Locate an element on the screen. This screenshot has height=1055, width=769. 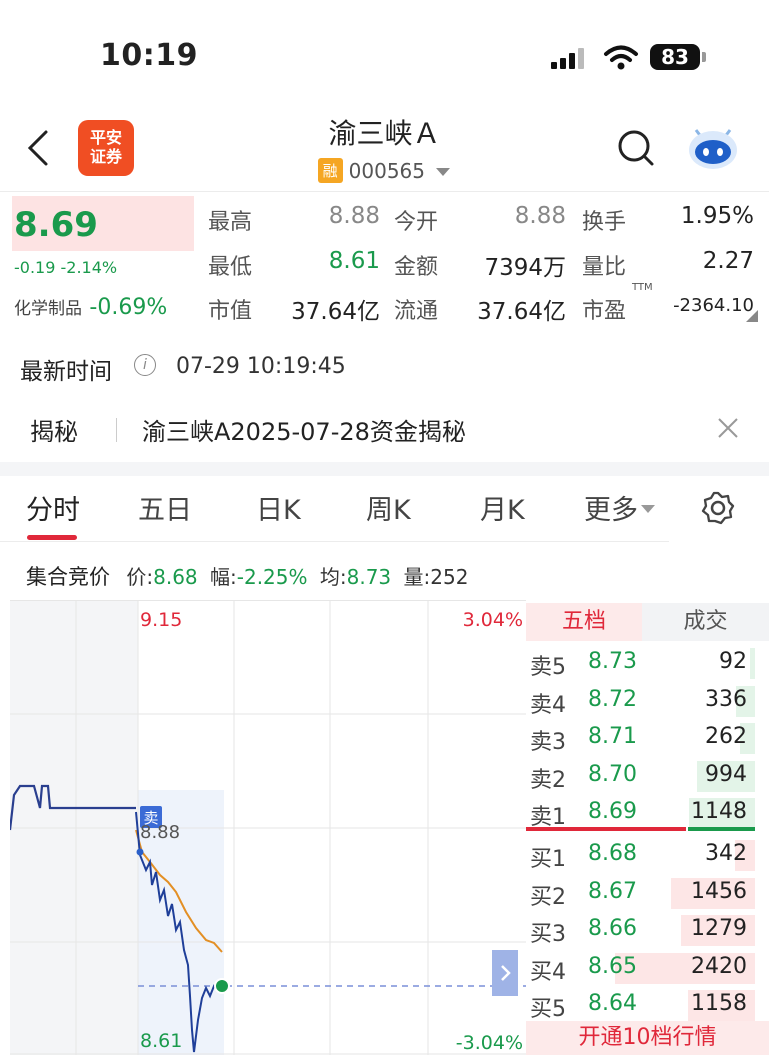
level-vol: 336 is located at coordinates (726, 699).